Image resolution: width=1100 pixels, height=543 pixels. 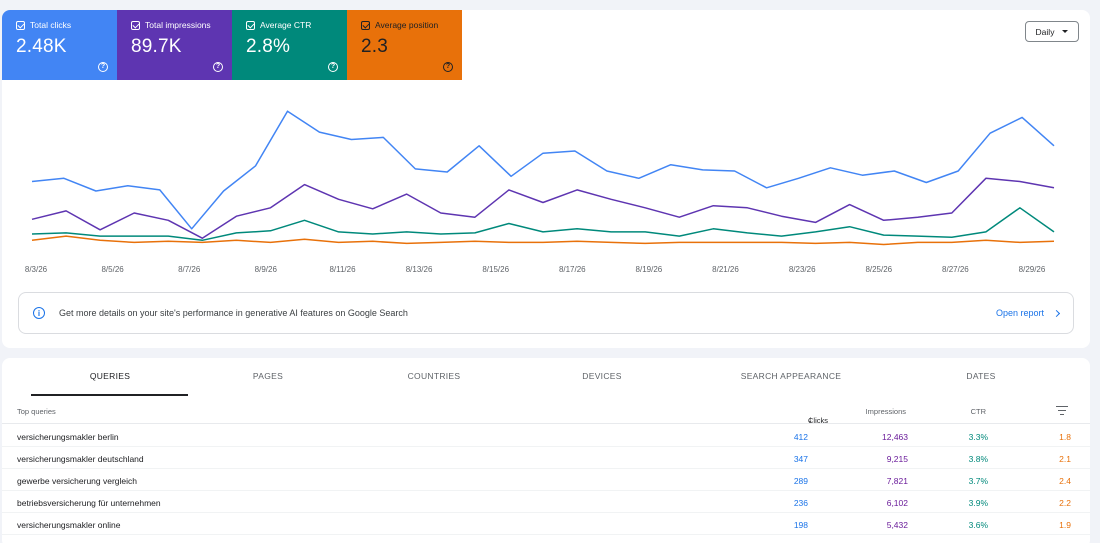 What do you see at coordinates (112, 269) in the screenshot?
I see `x-tick-label: 8/5/26` at bounding box center [112, 269].